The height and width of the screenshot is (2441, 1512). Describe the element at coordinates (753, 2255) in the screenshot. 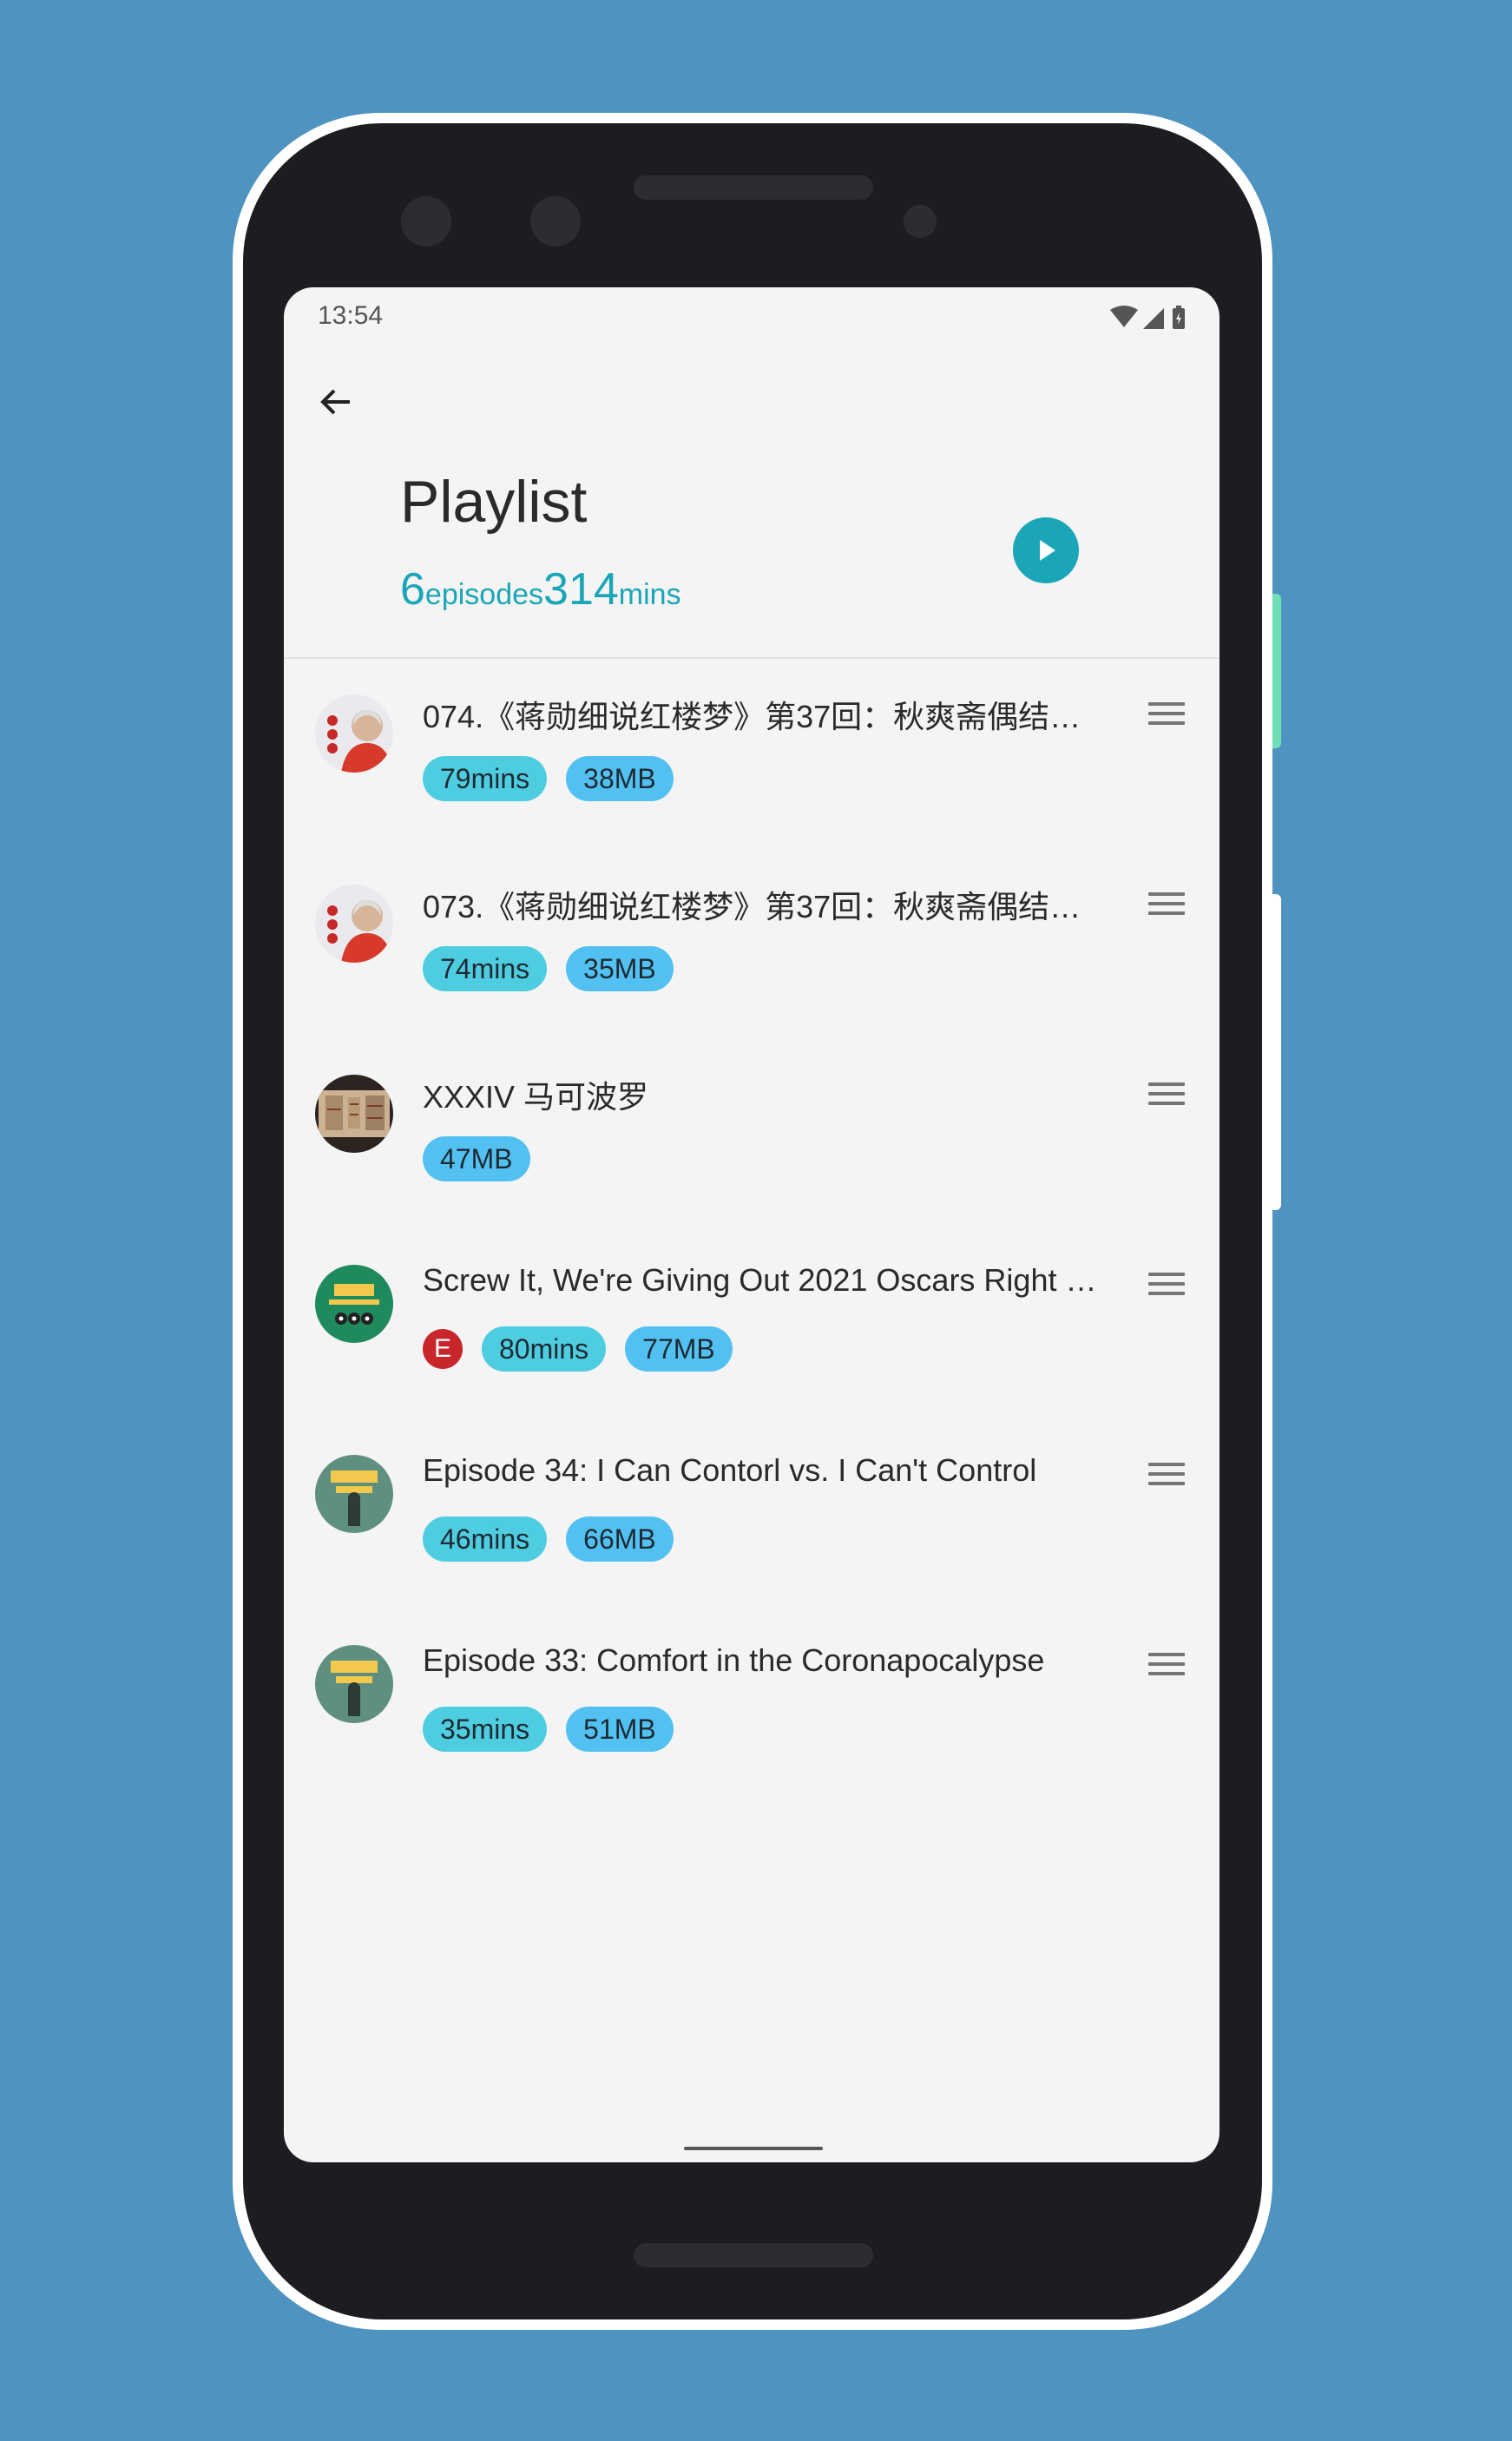

I see `bottom-speaker` at that location.